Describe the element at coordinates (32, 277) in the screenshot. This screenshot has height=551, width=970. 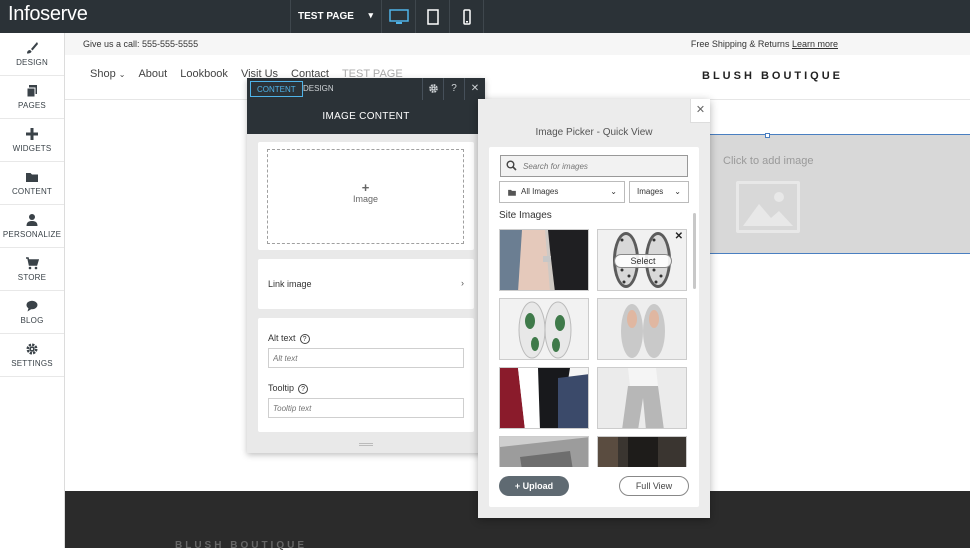
I see `sidebar-item-label: STORE` at that location.